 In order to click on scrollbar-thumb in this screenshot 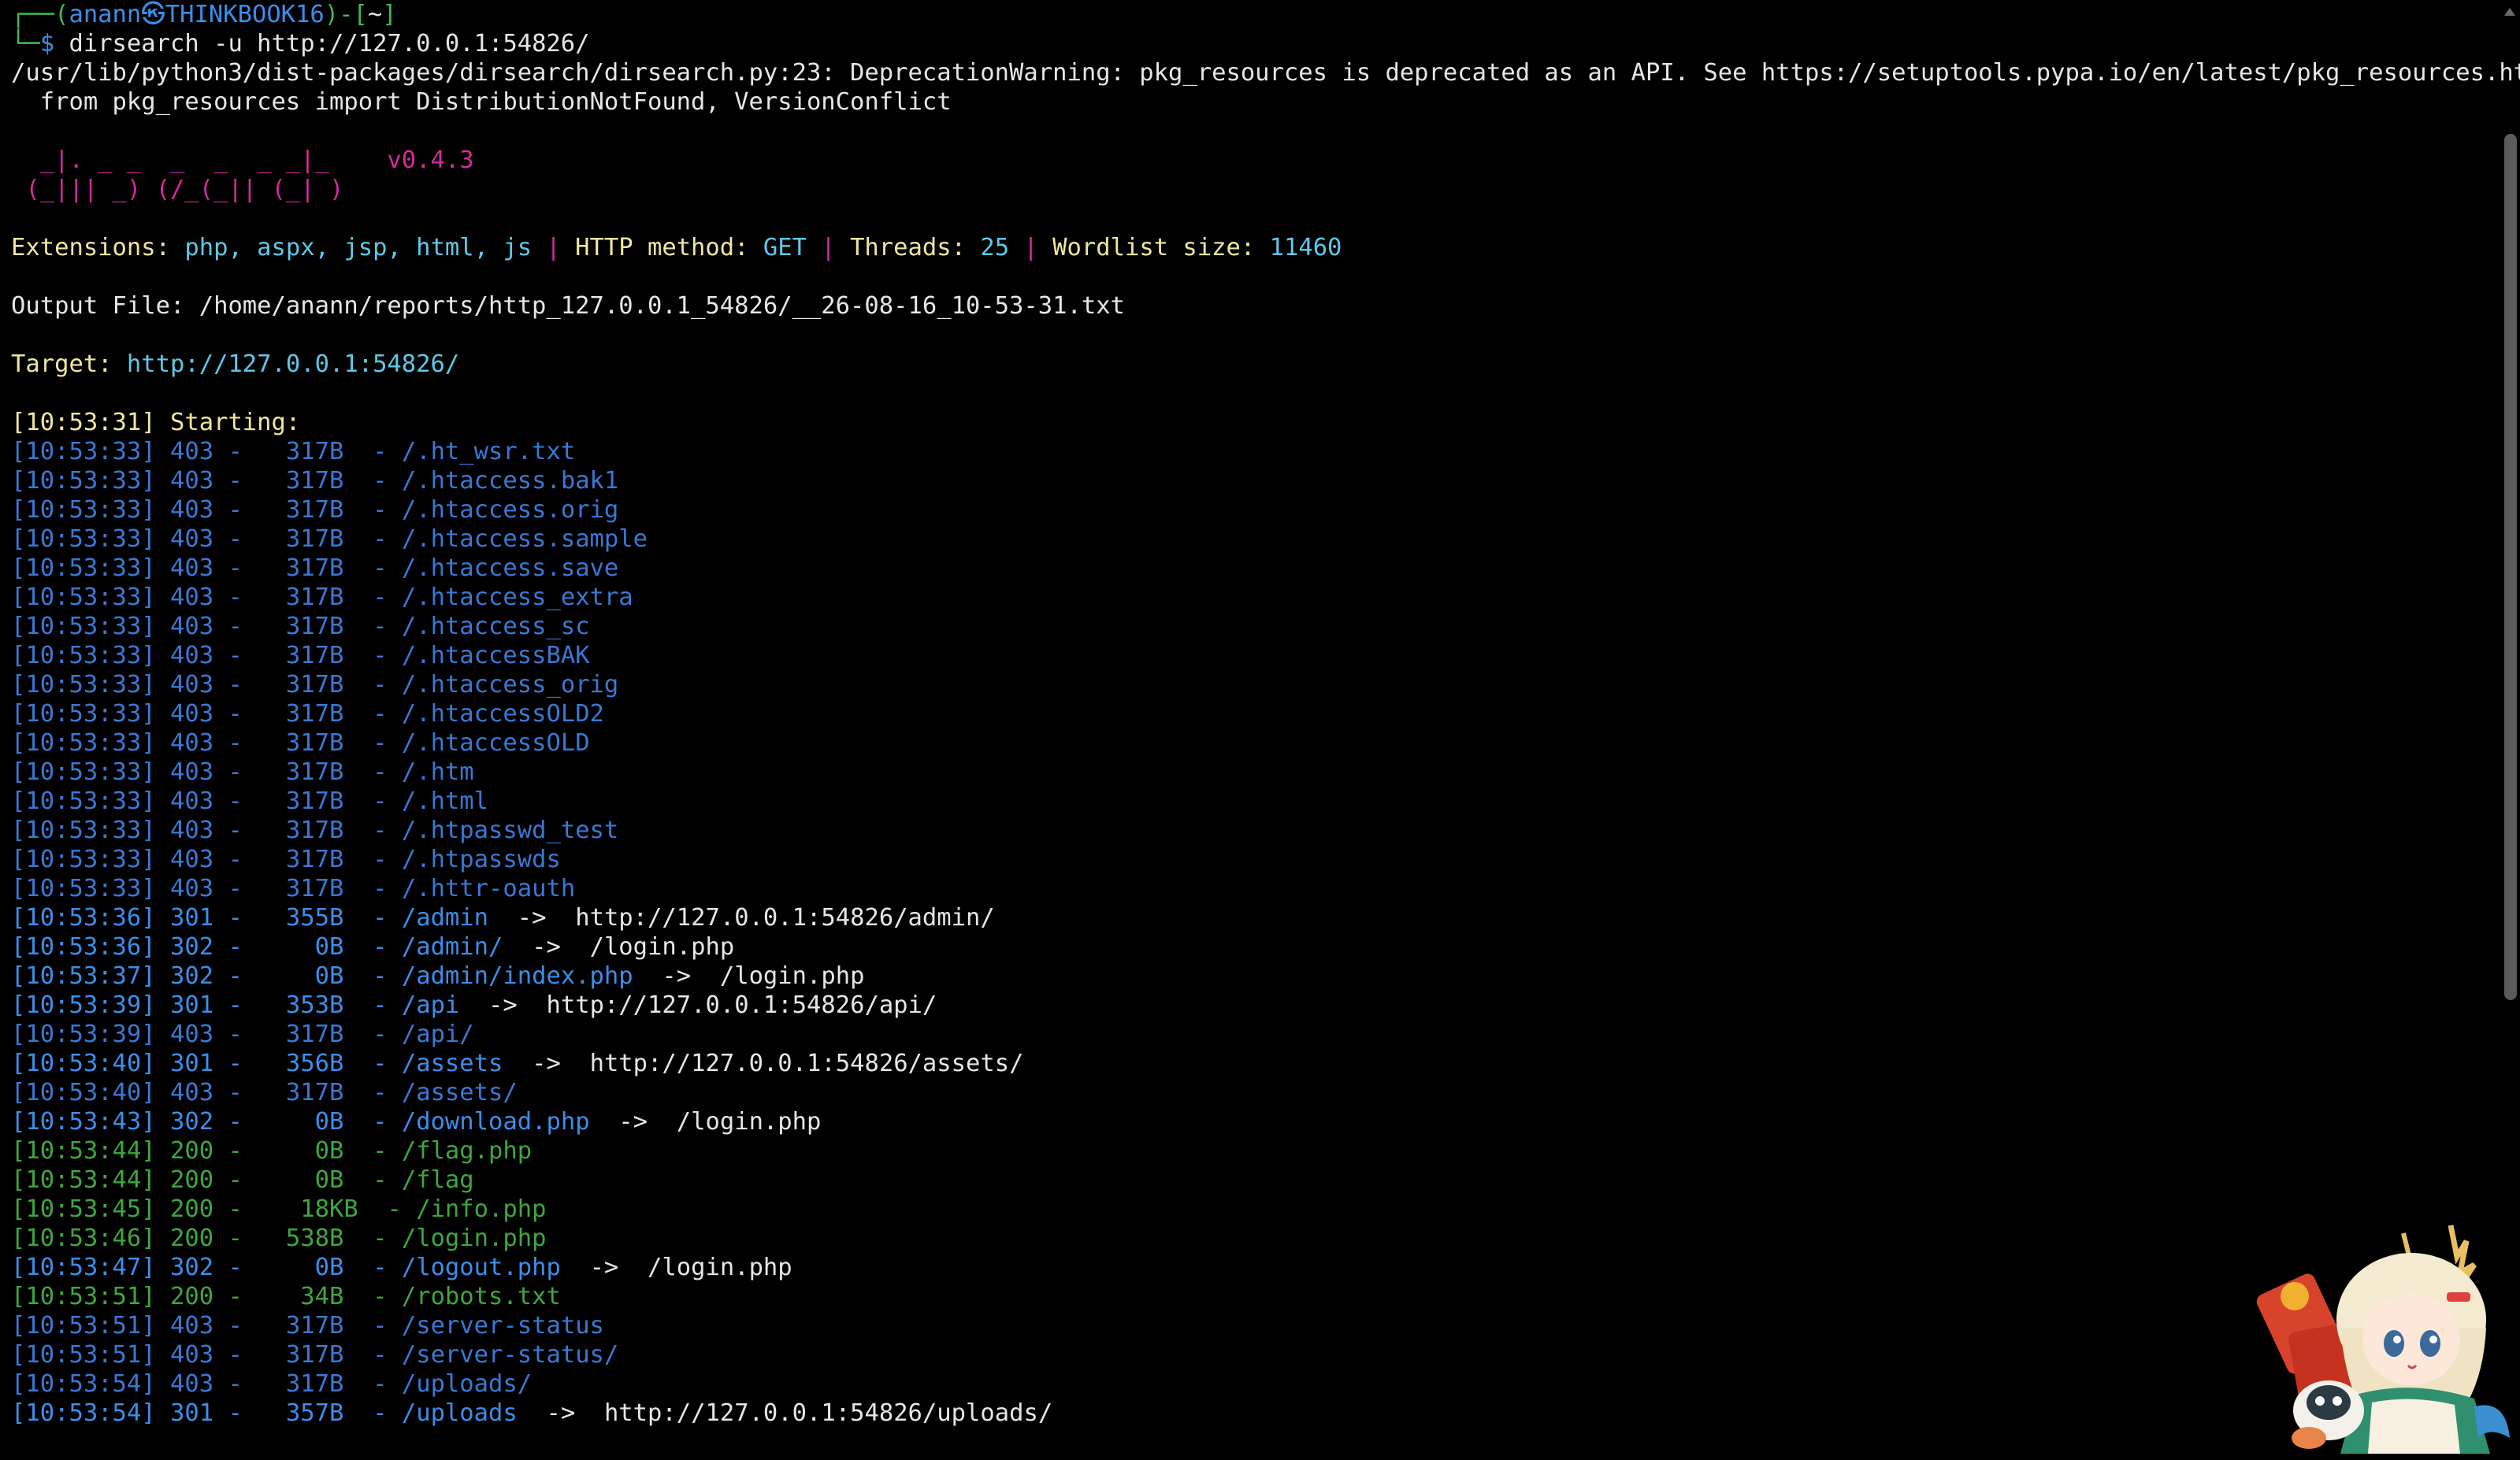, I will do `click(2510, 567)`.